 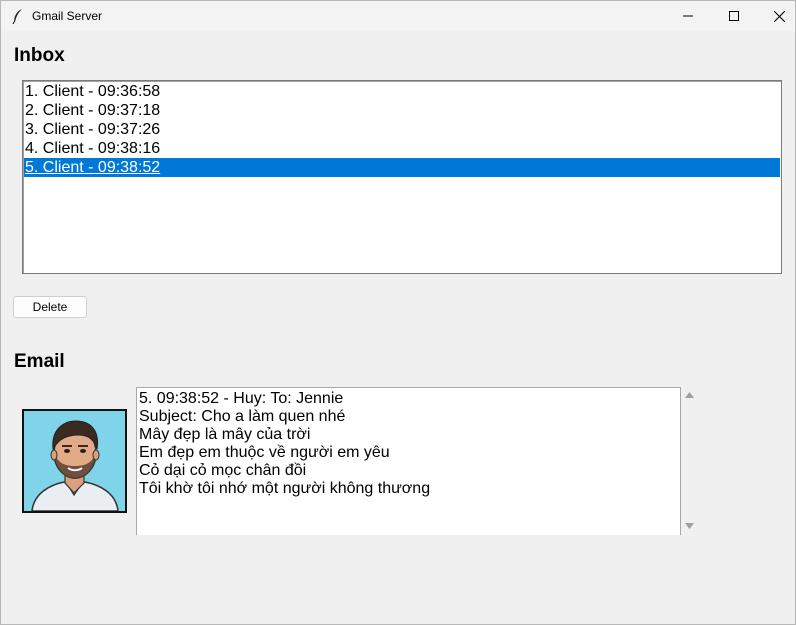 I want to click on inbox-item: 1. Client - 09:36:58, so click(x=402, y=91).